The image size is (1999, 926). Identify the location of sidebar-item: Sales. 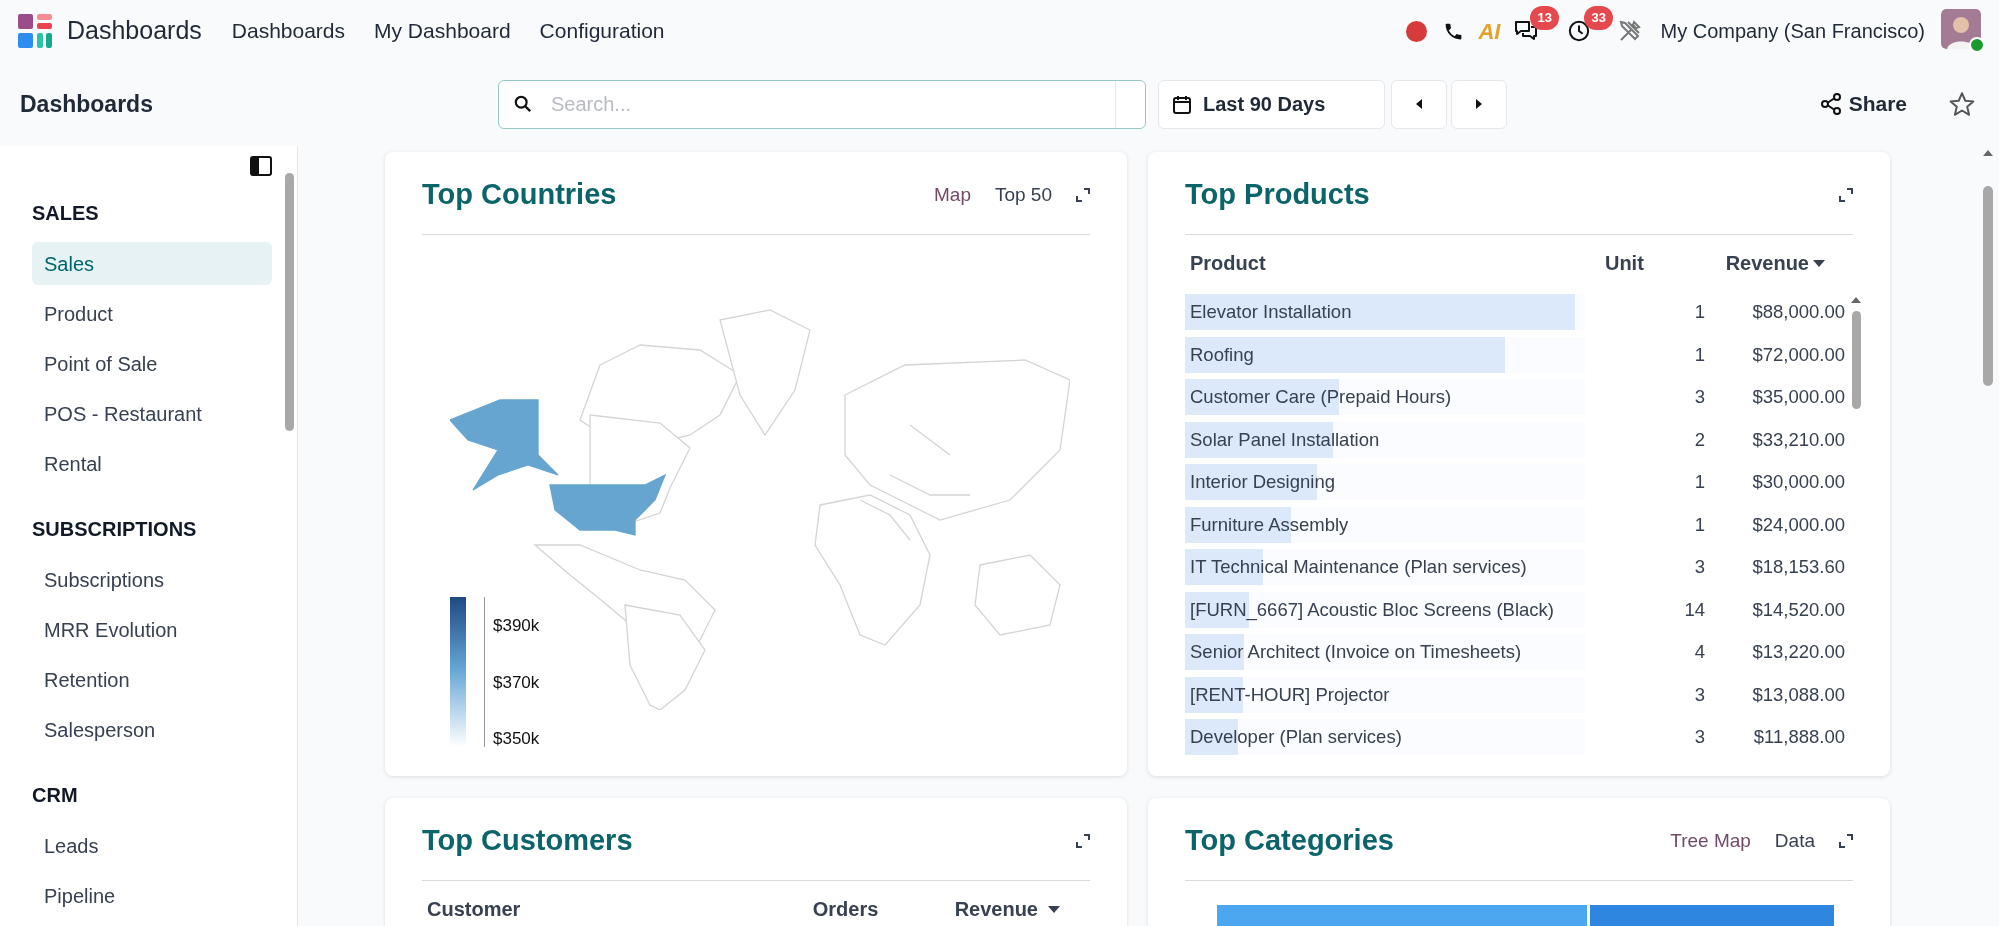
(152, 263).